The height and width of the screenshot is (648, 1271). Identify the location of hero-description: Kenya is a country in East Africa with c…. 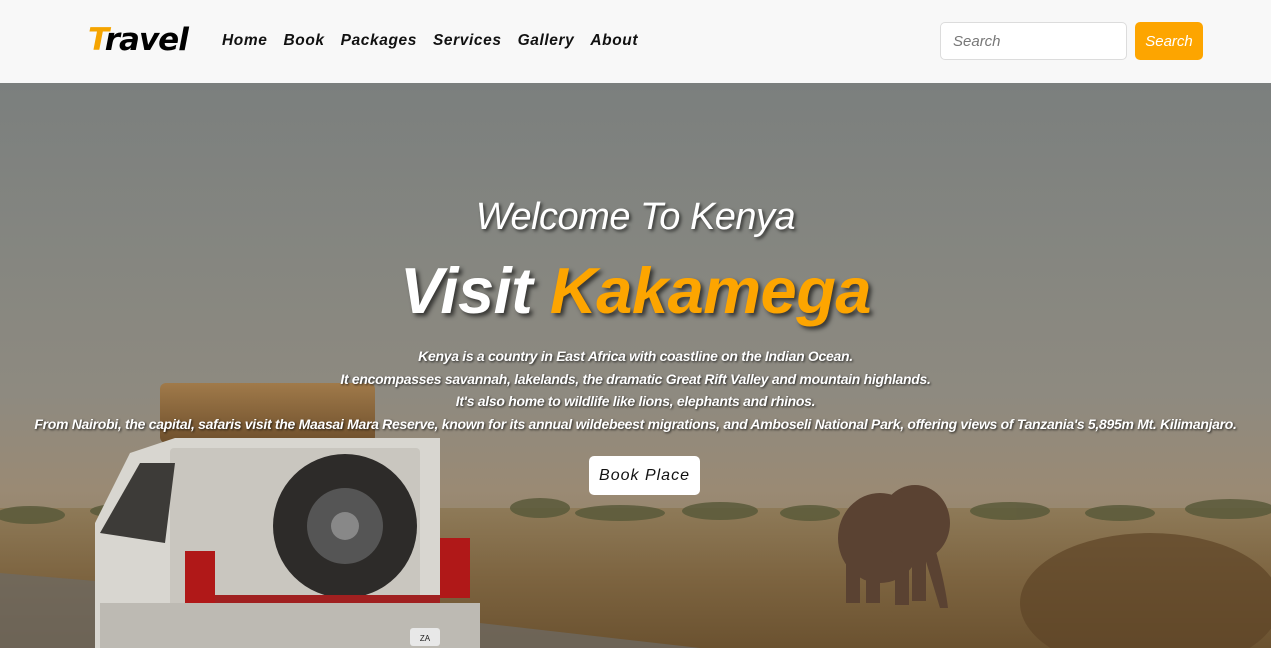
(635, 390).